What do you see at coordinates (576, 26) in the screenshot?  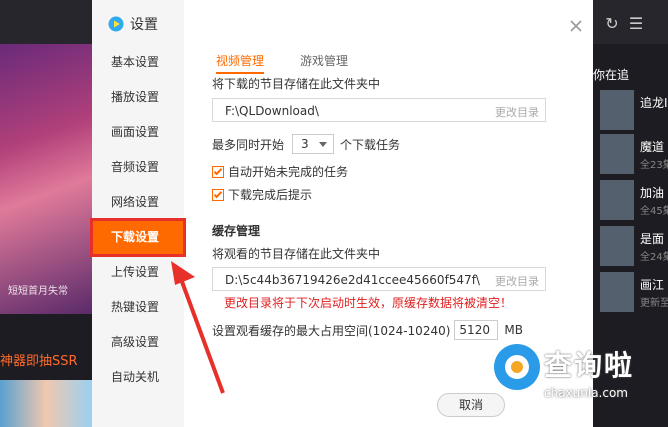 I see `close-icon` at bounding box center [576, 26].